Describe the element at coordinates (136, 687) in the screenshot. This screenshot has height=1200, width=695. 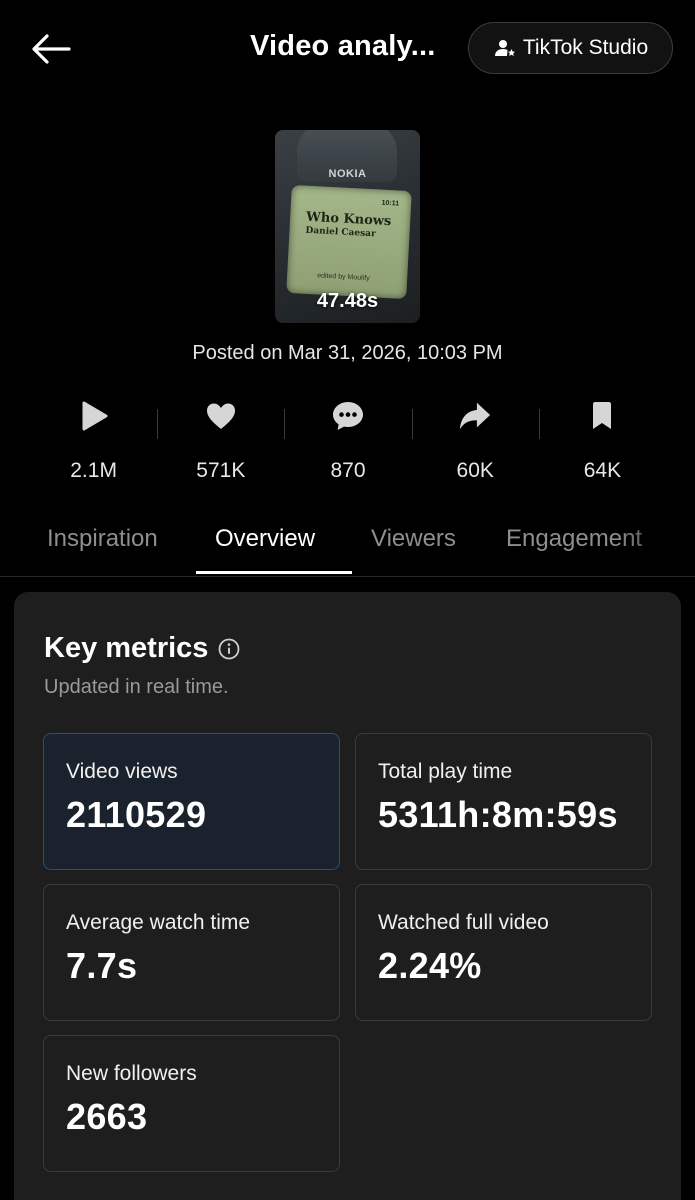
I see `key-metrics-subtitle: Updated in real time.` at that location.